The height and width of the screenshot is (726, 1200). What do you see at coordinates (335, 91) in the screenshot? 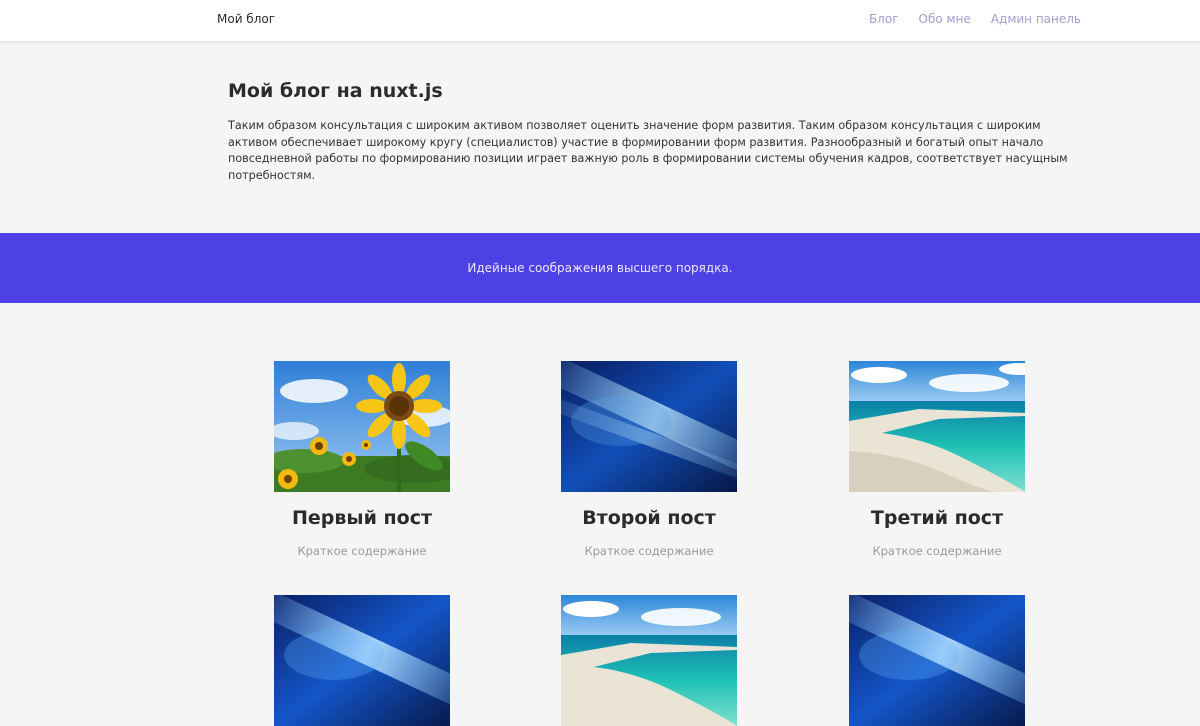
I see `page-title: Мой блог на nuxt.js` at bounding box center [335, 91].